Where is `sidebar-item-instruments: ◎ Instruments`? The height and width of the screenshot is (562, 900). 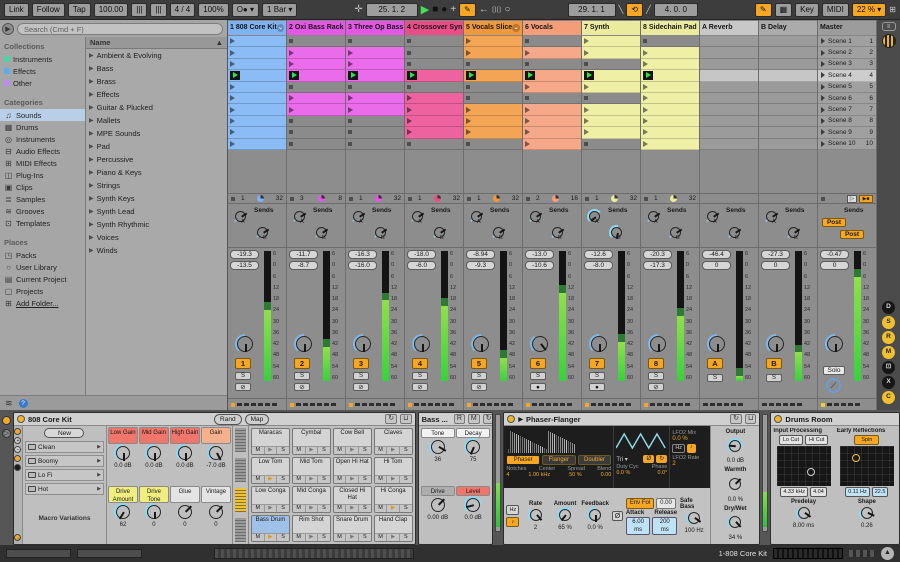
sidebar-item-instruments: ◎ Instruments is located at coordinates (42, 139).